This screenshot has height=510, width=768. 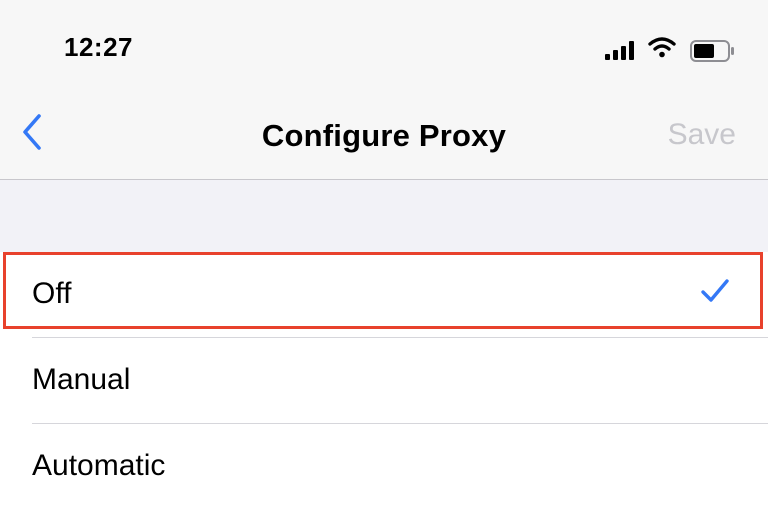 I want to click on battery-icon, so click(x=712, y=50).